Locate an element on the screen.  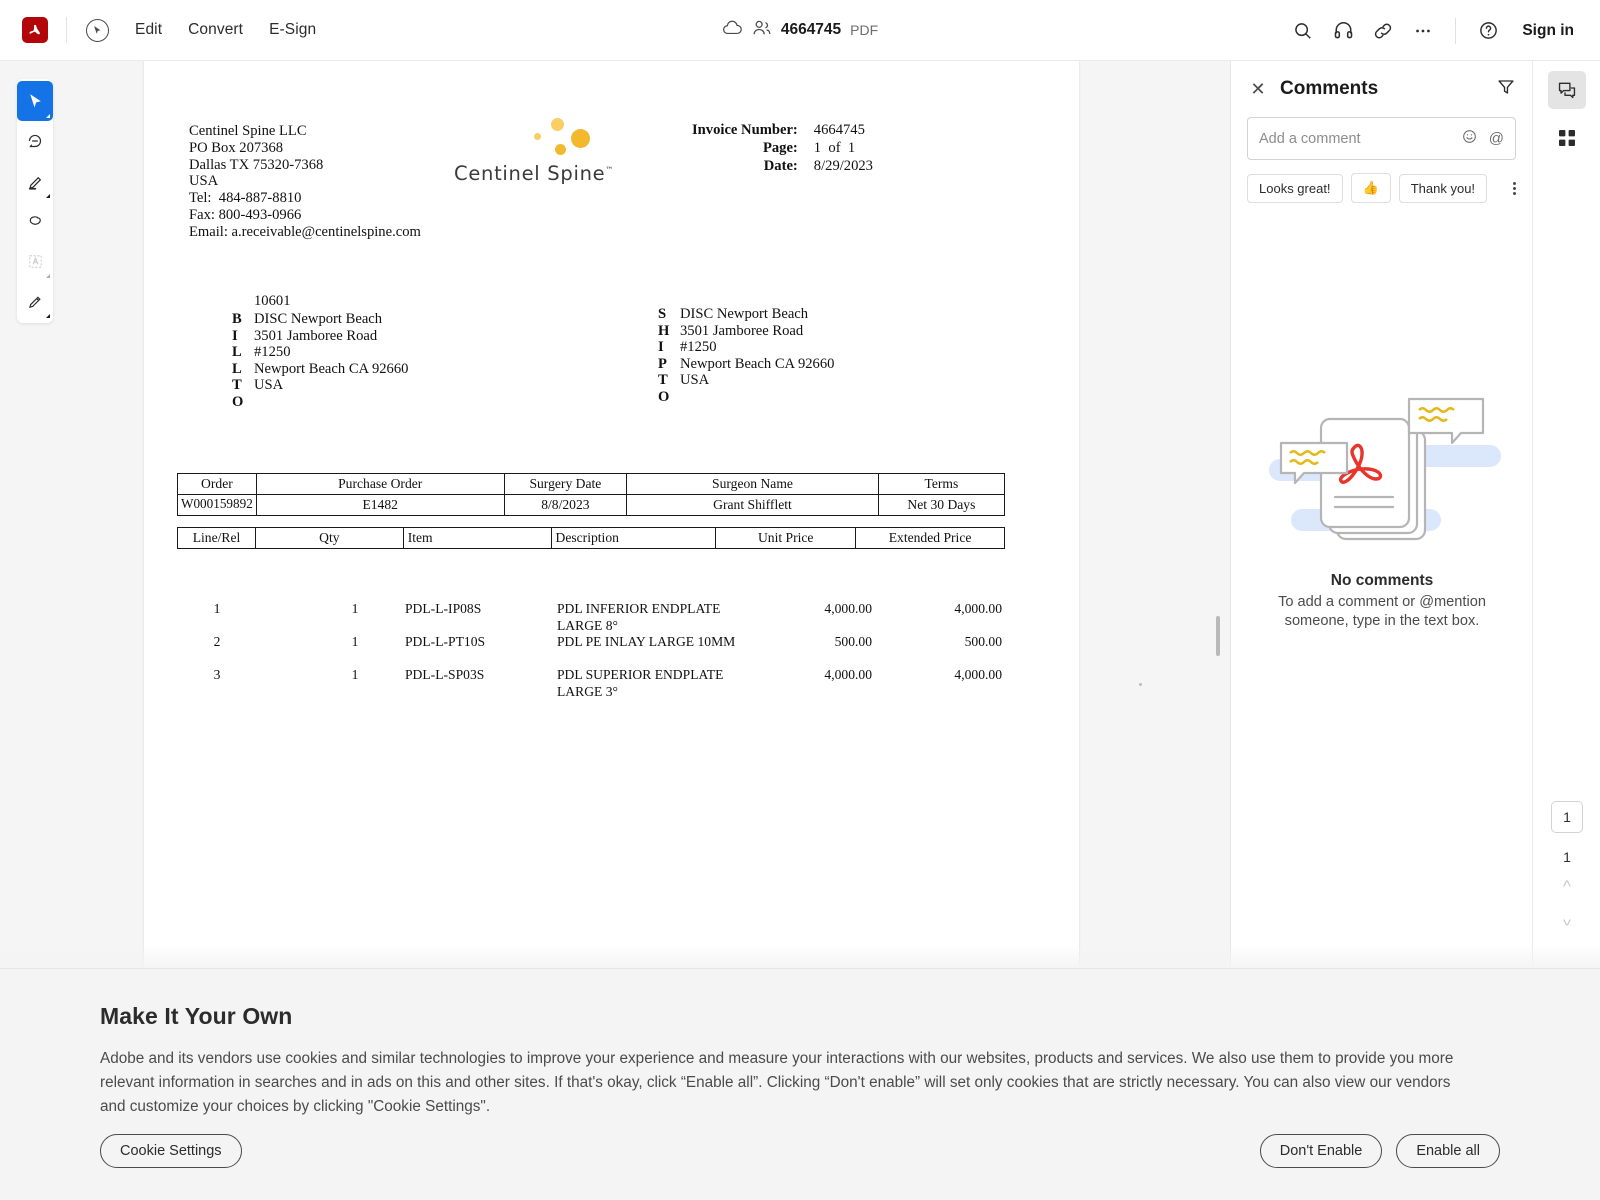
cookie-settings-button: Cookie Settings is located at coordinates (171, 1151).